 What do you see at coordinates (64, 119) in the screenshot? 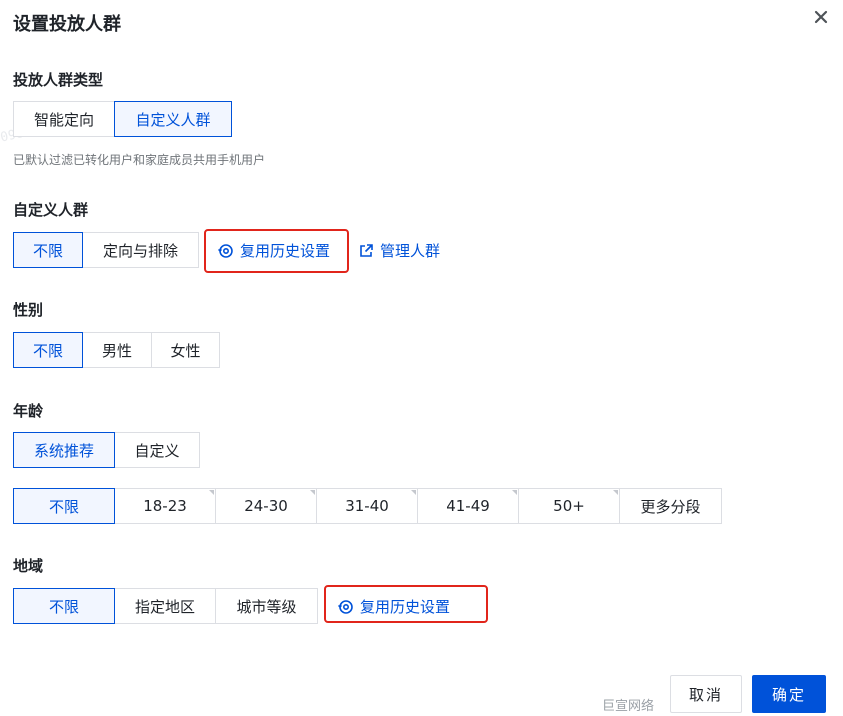
I see `audience-type-smart: 智能定向` at bounding box center [64, 119].